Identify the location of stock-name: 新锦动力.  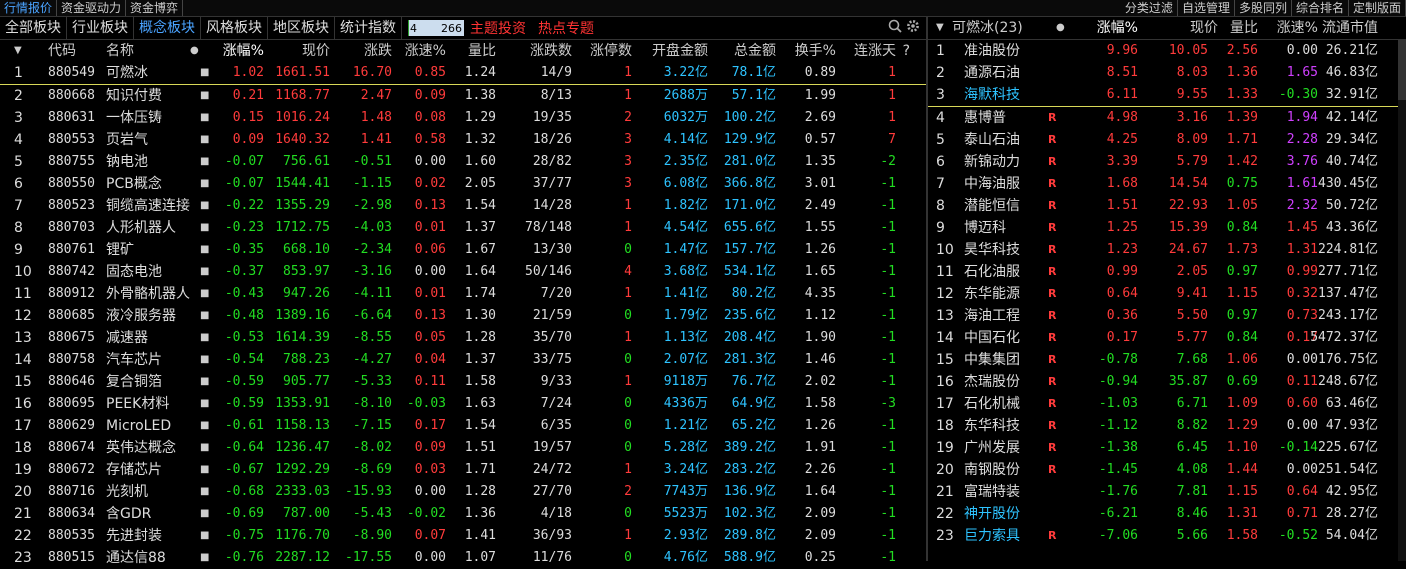
(992, 162).